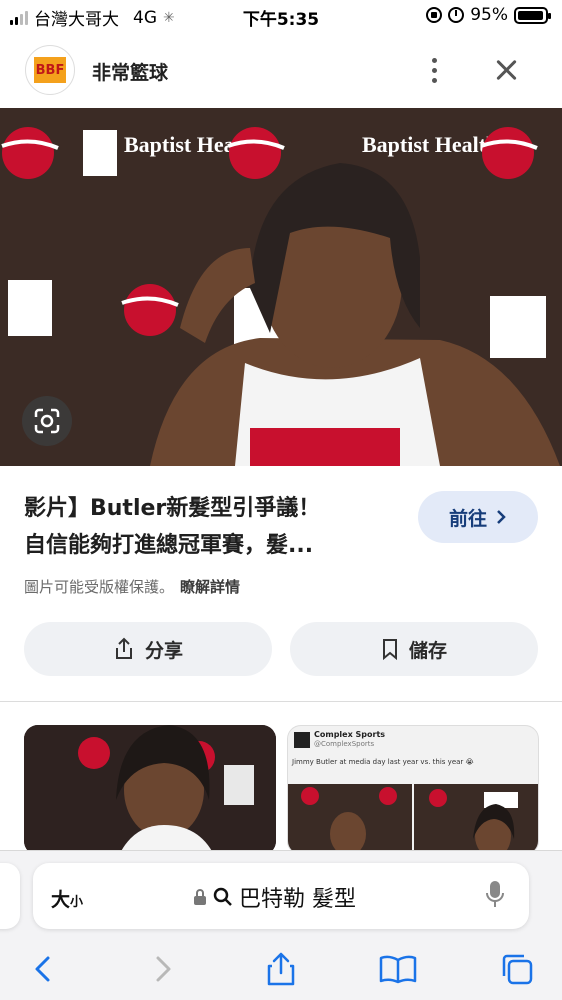 The width and height of the screenshot is (562, 1000). What do you see at coordinates (427, 650) in the screenshot?
I see `save-label: 儲存` at bounding box center [427, 650].